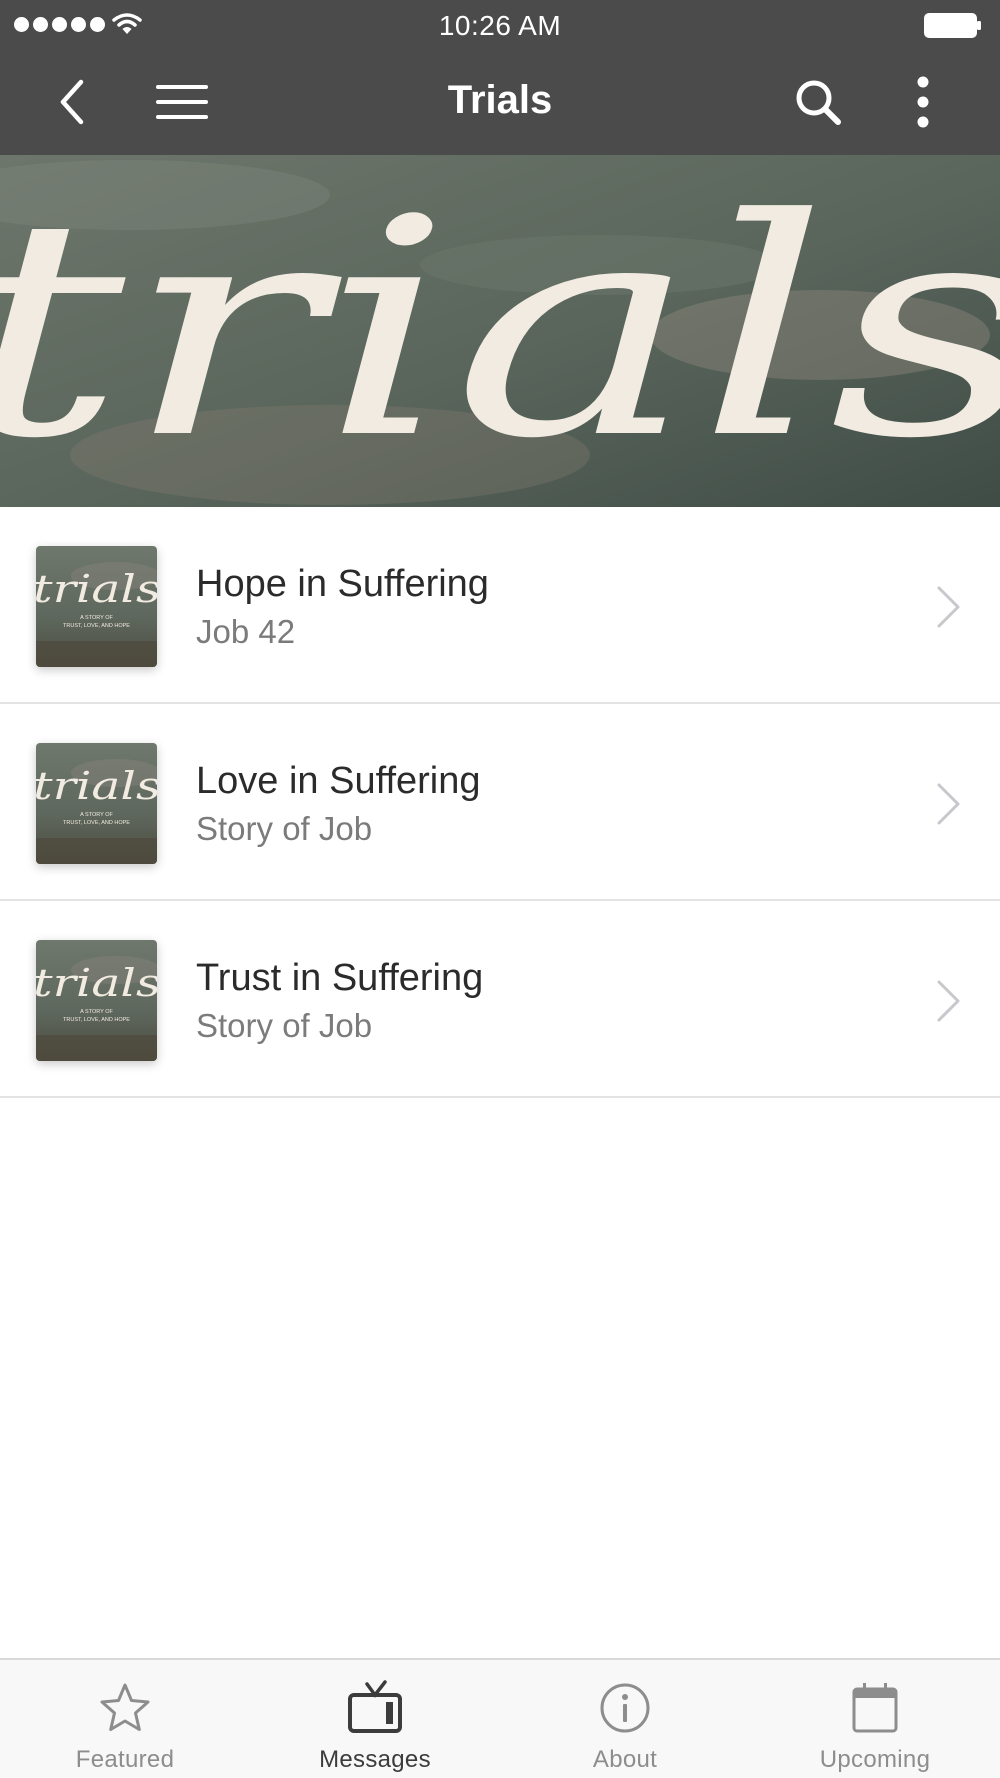  I want to click on search-icon, so click(818, 102).